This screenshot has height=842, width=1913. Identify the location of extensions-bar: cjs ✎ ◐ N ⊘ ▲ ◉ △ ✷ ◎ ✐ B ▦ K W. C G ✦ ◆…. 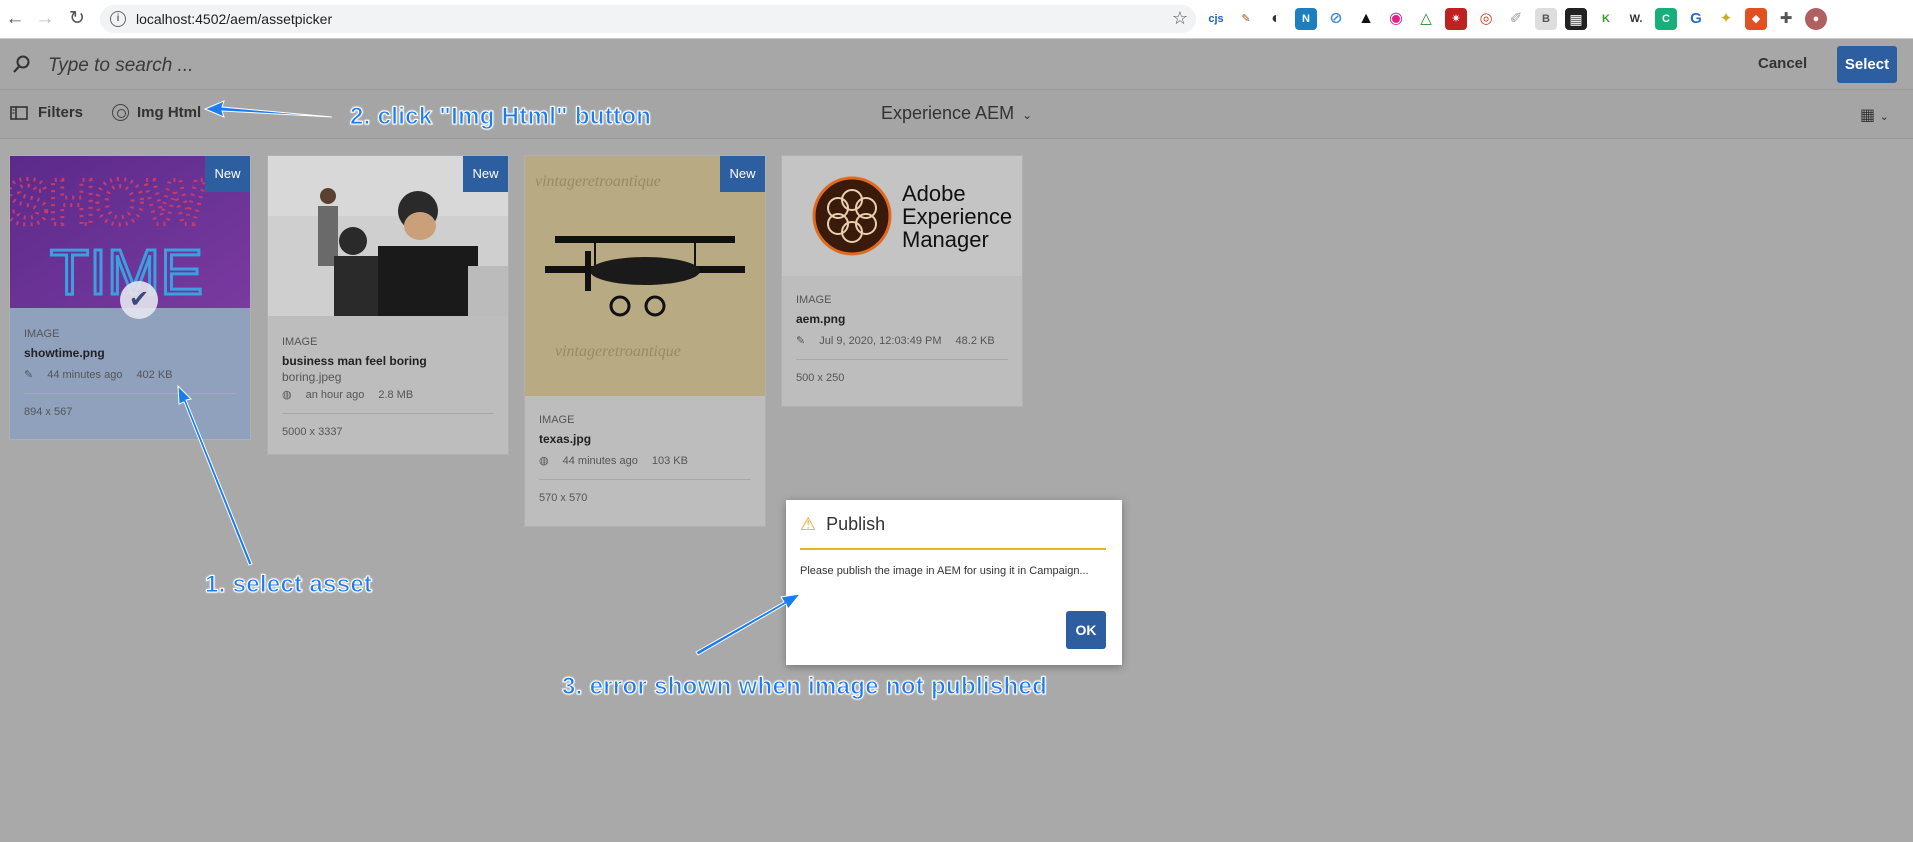
(1516, 19).